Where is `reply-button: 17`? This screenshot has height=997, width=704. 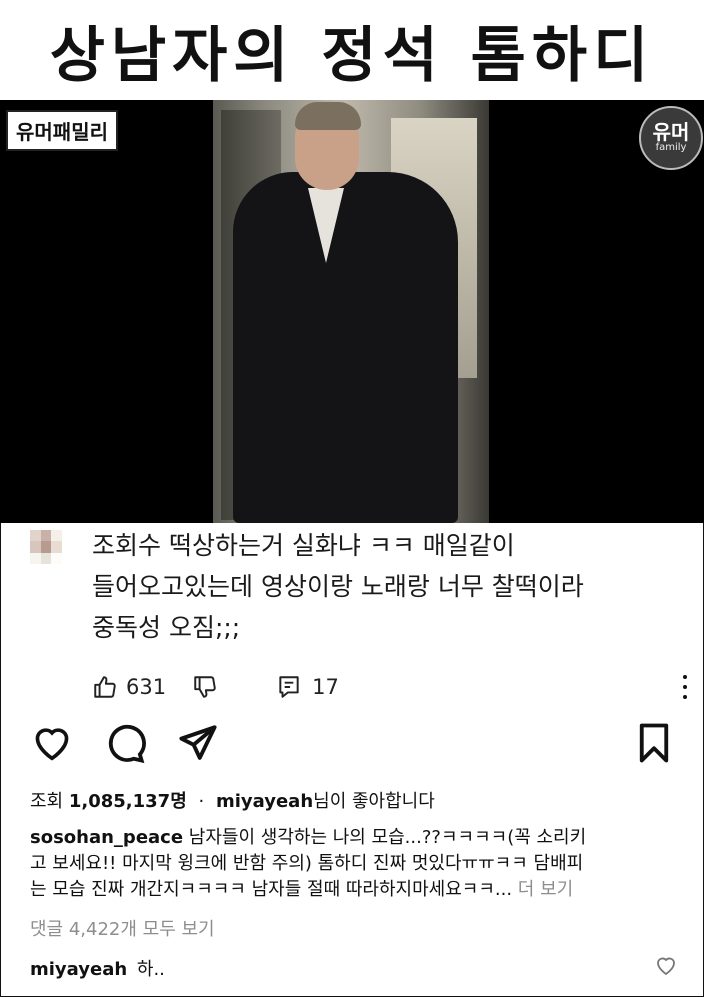 reply-button: 17 is located at coordinates (307, 687).